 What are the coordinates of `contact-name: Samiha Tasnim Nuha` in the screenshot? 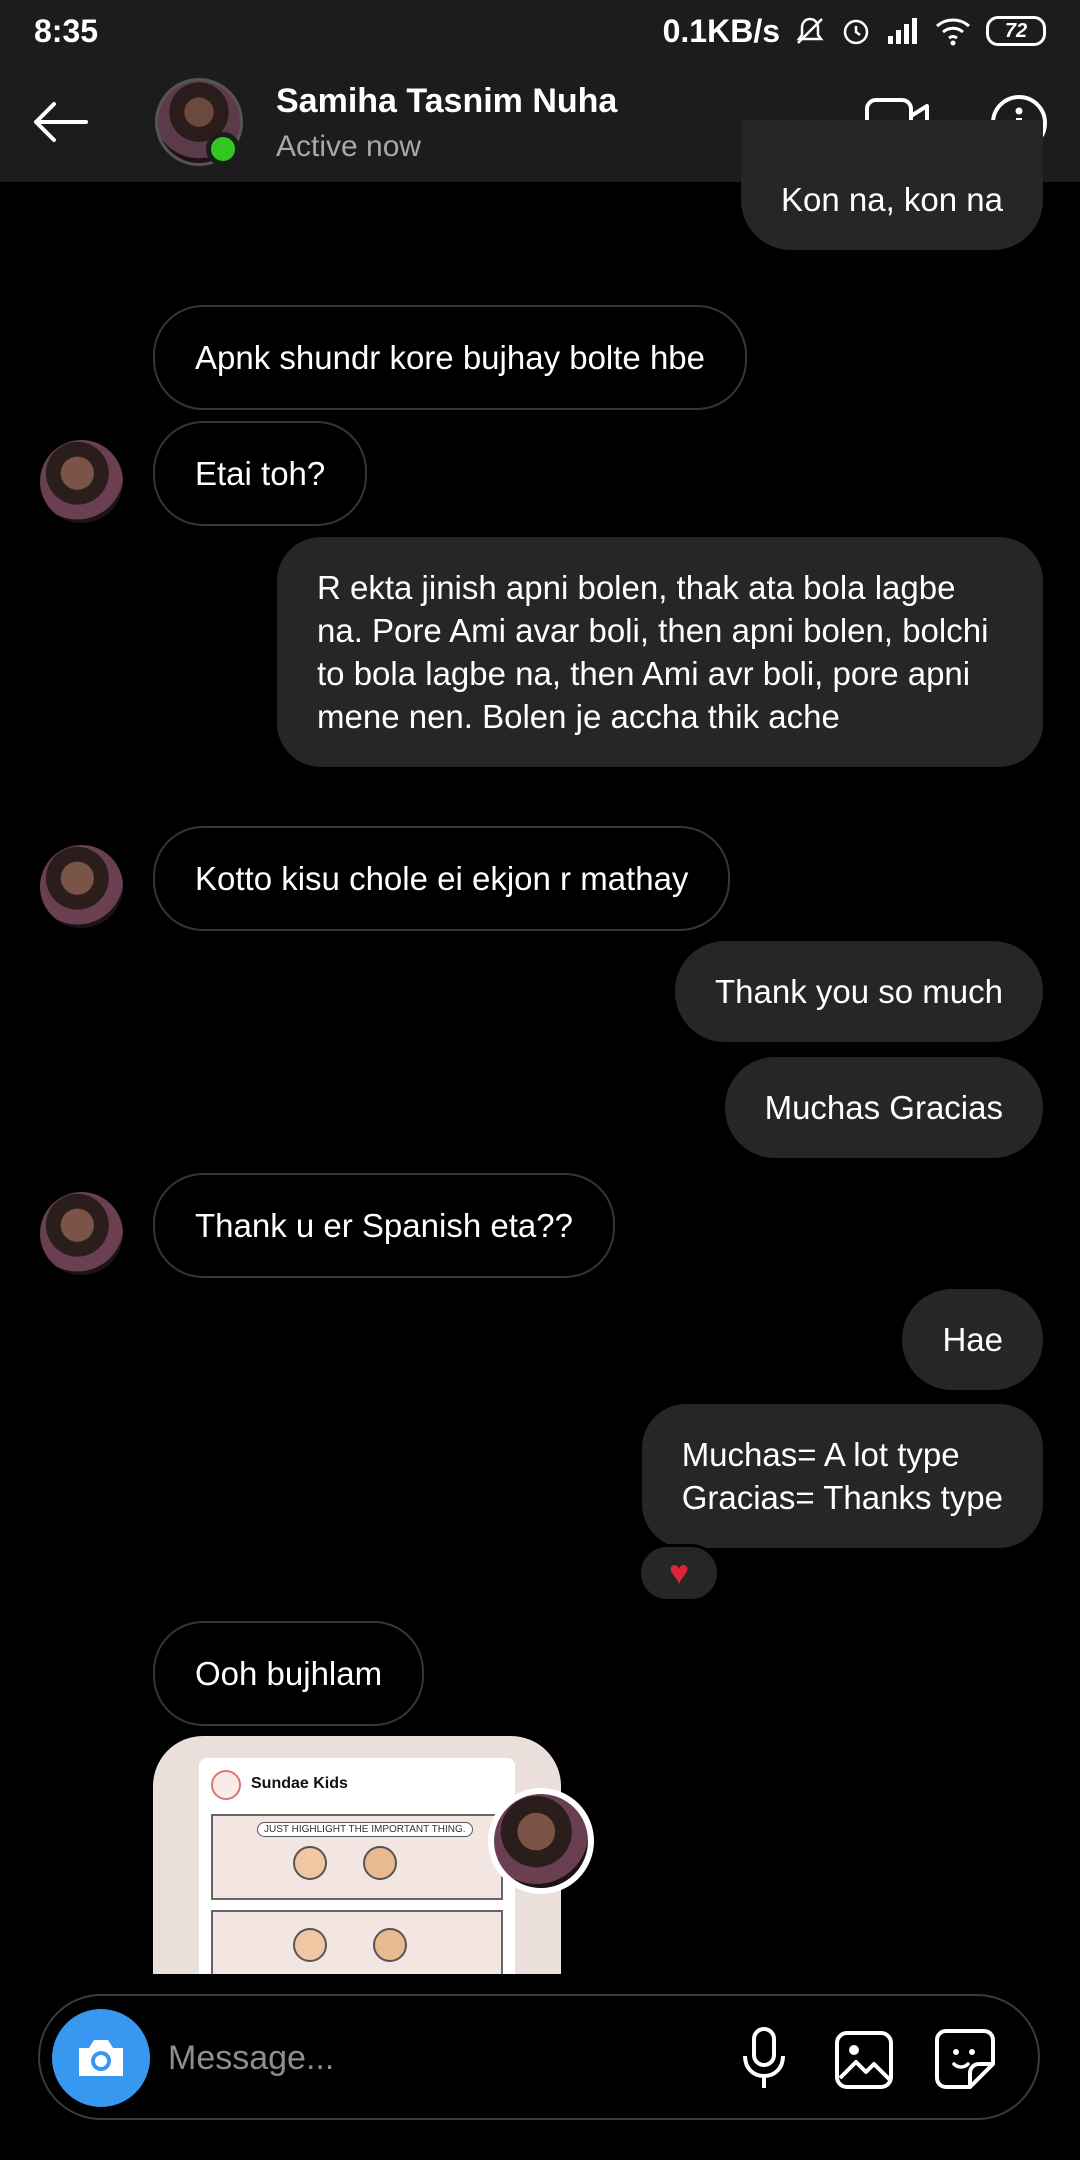 It's located at (446, 101).